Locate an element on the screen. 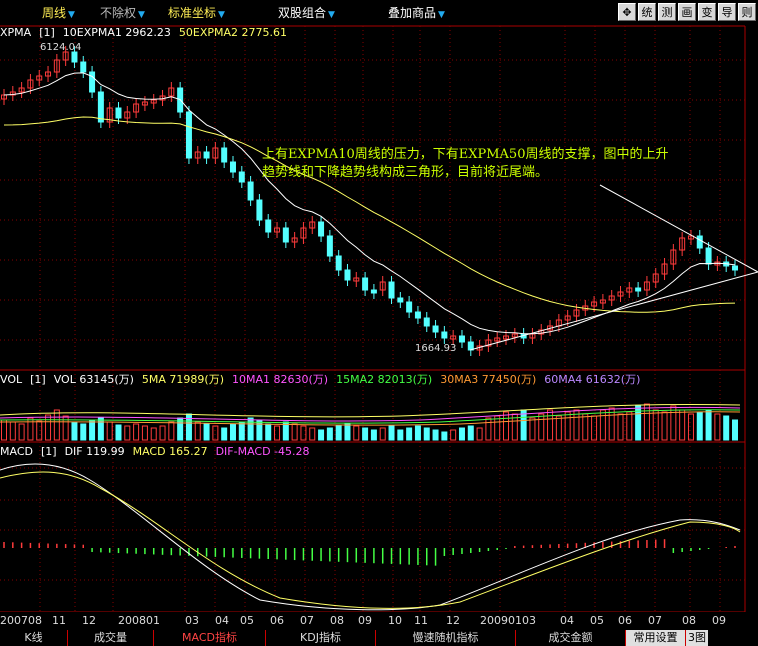  time-axis-label: 03 is located at coordinates (192, 620).